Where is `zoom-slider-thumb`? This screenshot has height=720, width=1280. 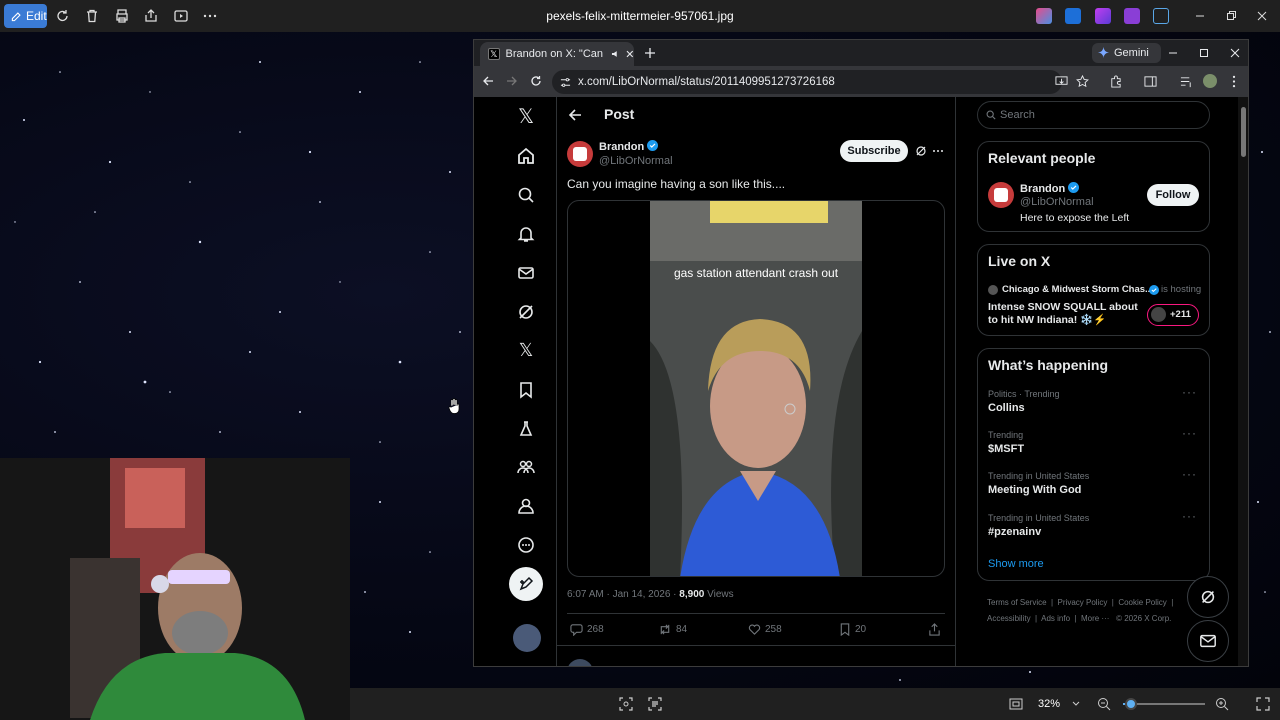
zoom-slider-thumb is located at coordinates (1131, 704).